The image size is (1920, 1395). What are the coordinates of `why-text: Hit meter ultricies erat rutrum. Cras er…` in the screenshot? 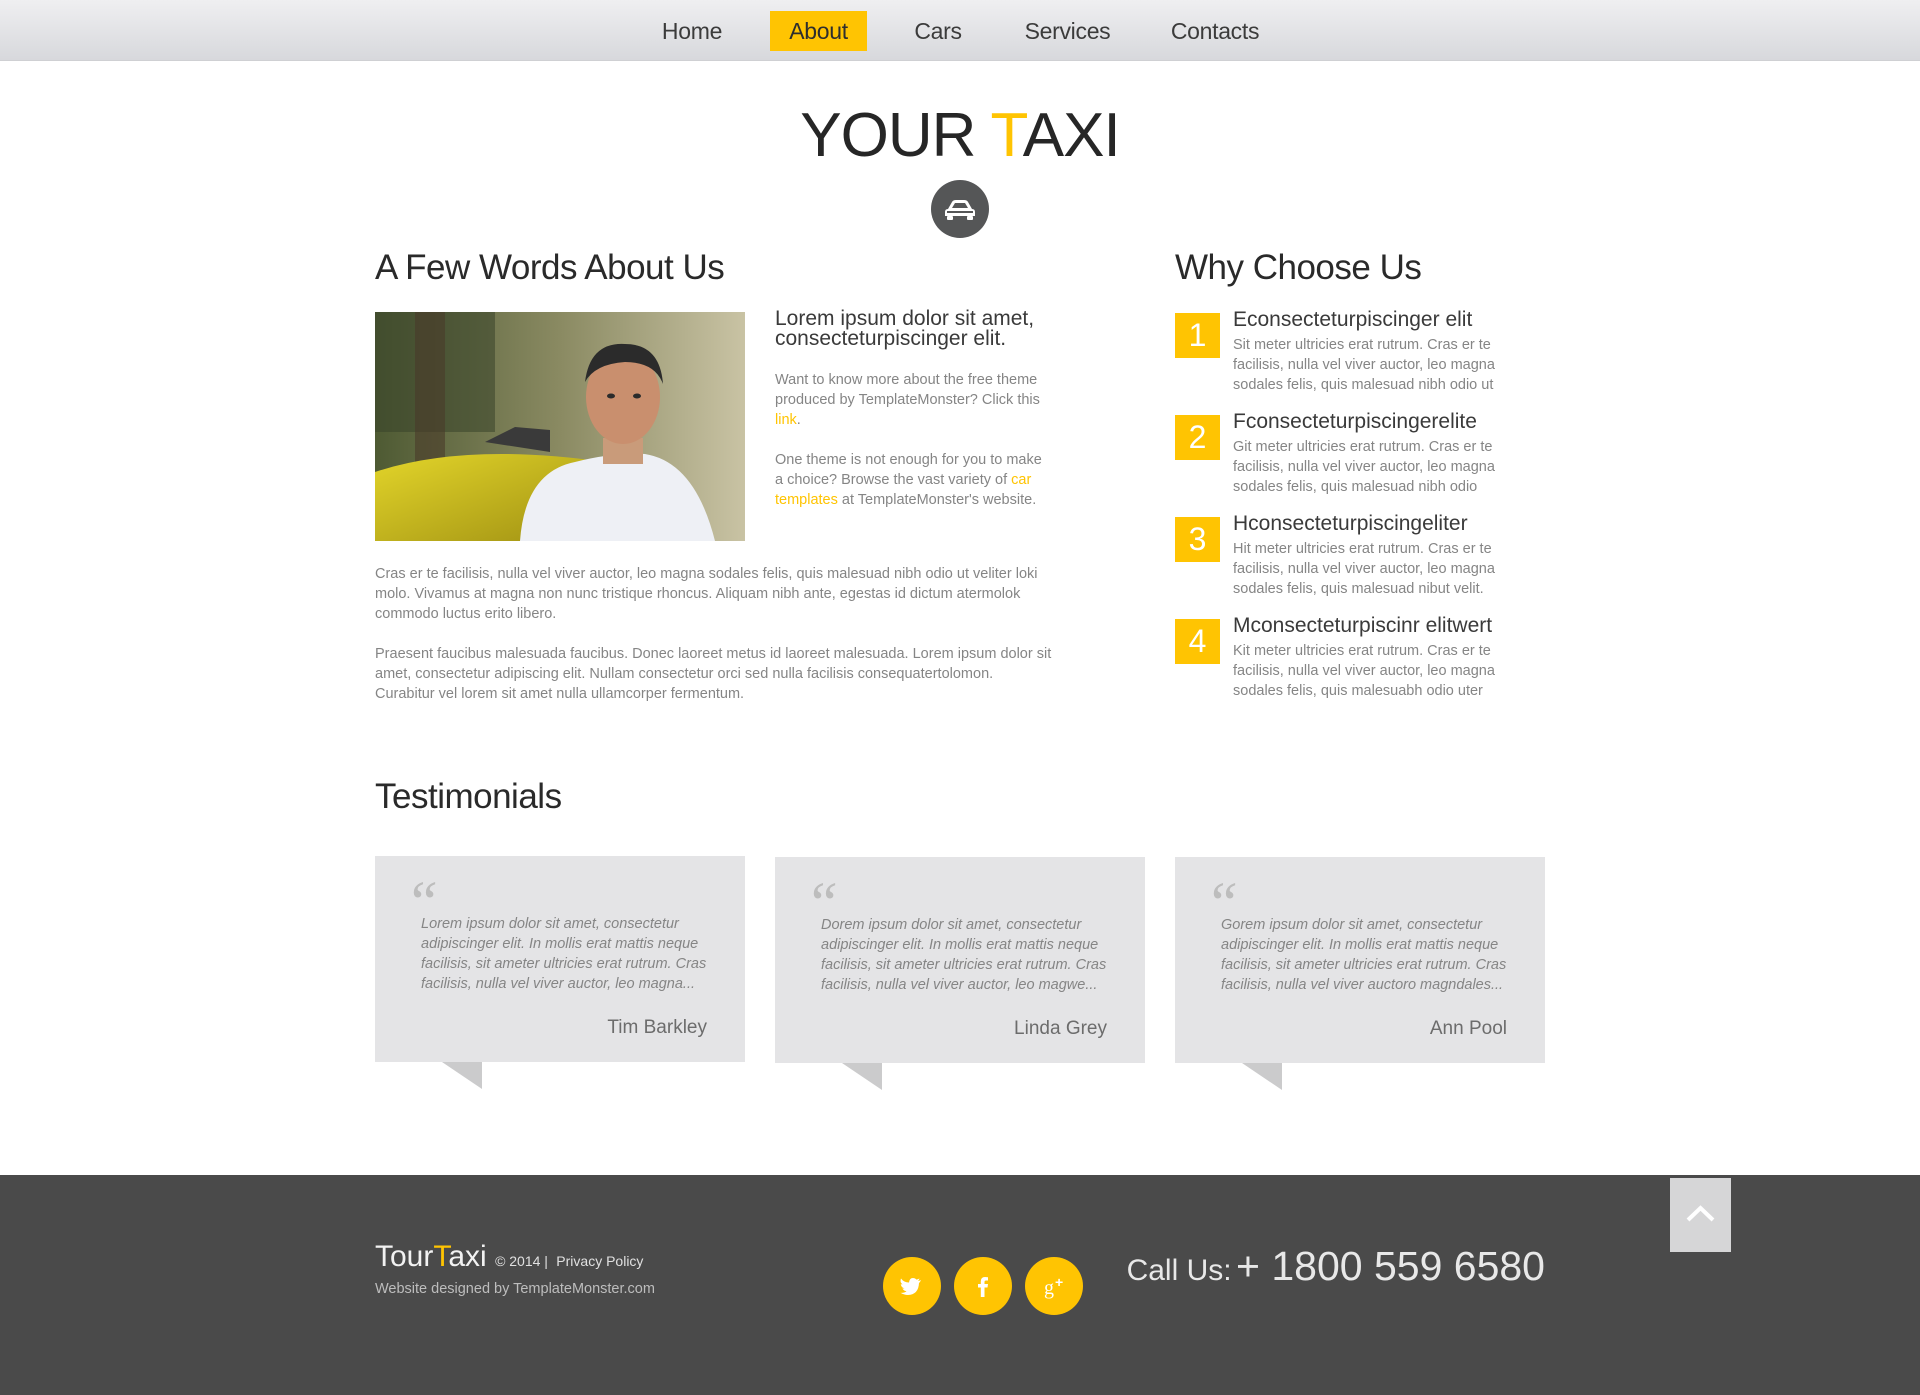 It's located at (1364, 569).